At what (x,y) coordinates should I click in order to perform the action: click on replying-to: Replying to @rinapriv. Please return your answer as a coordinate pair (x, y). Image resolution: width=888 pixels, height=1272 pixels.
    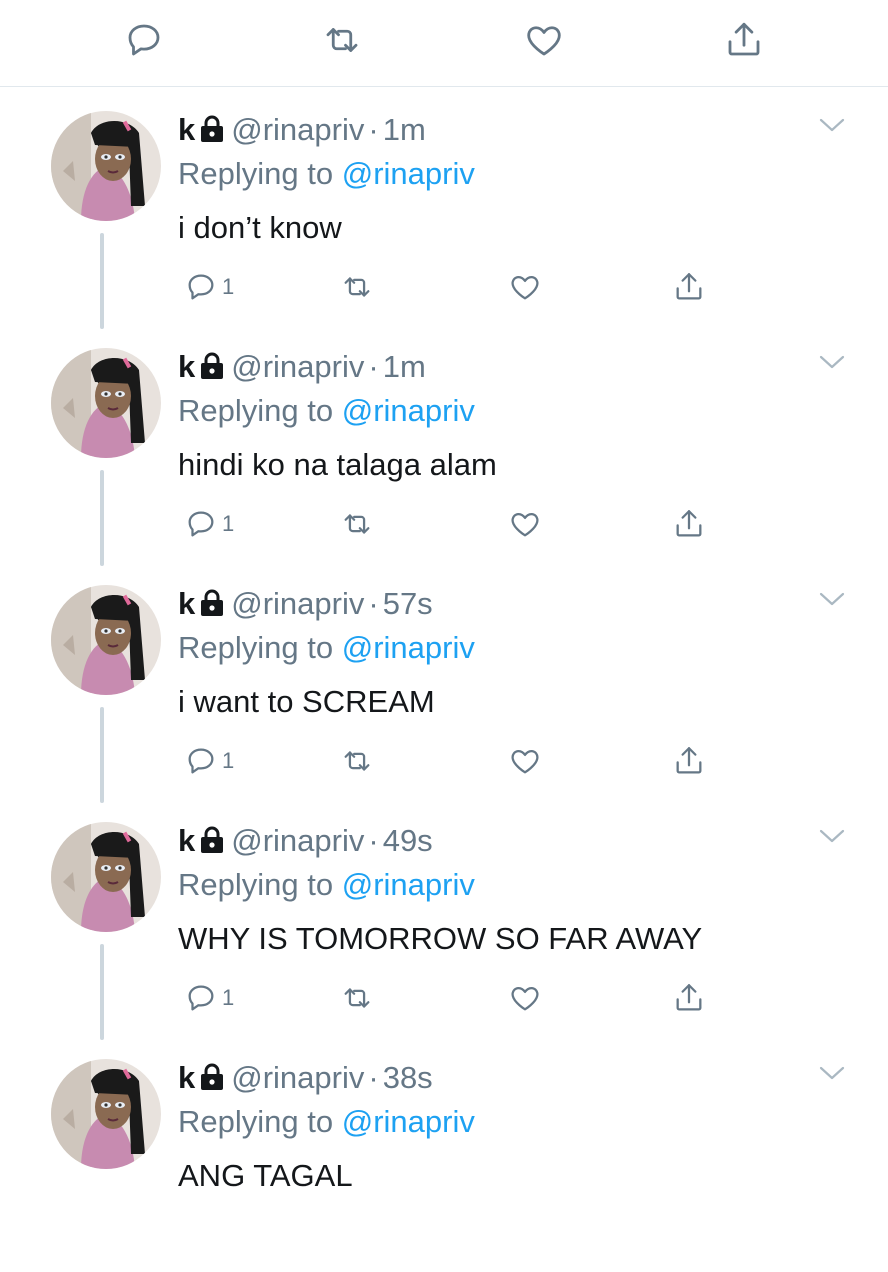
    Looking at the image, I should click on (326, 174).